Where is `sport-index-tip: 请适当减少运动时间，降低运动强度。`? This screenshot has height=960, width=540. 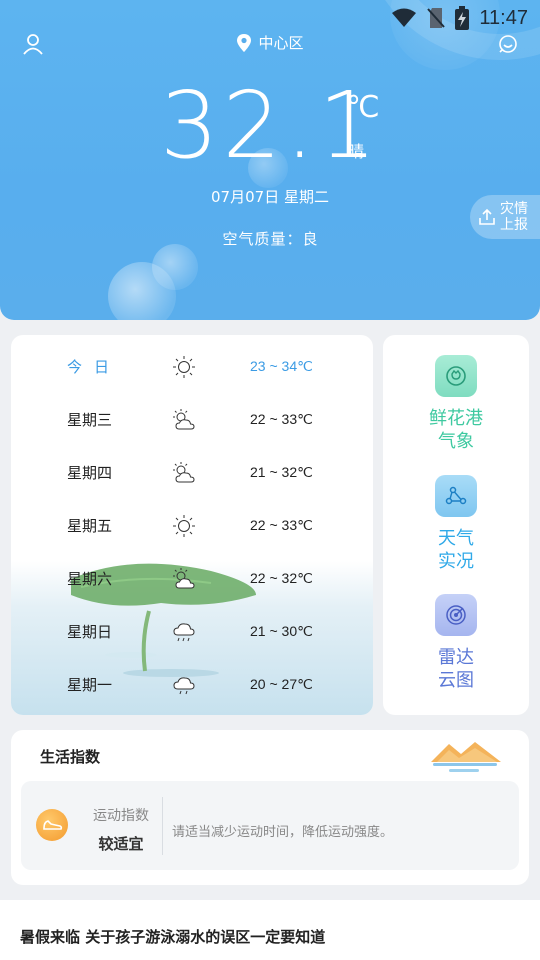
sport-index-tip: 请适当减少运动时间，降低运动强度。 is located at coordinates (283, 832).